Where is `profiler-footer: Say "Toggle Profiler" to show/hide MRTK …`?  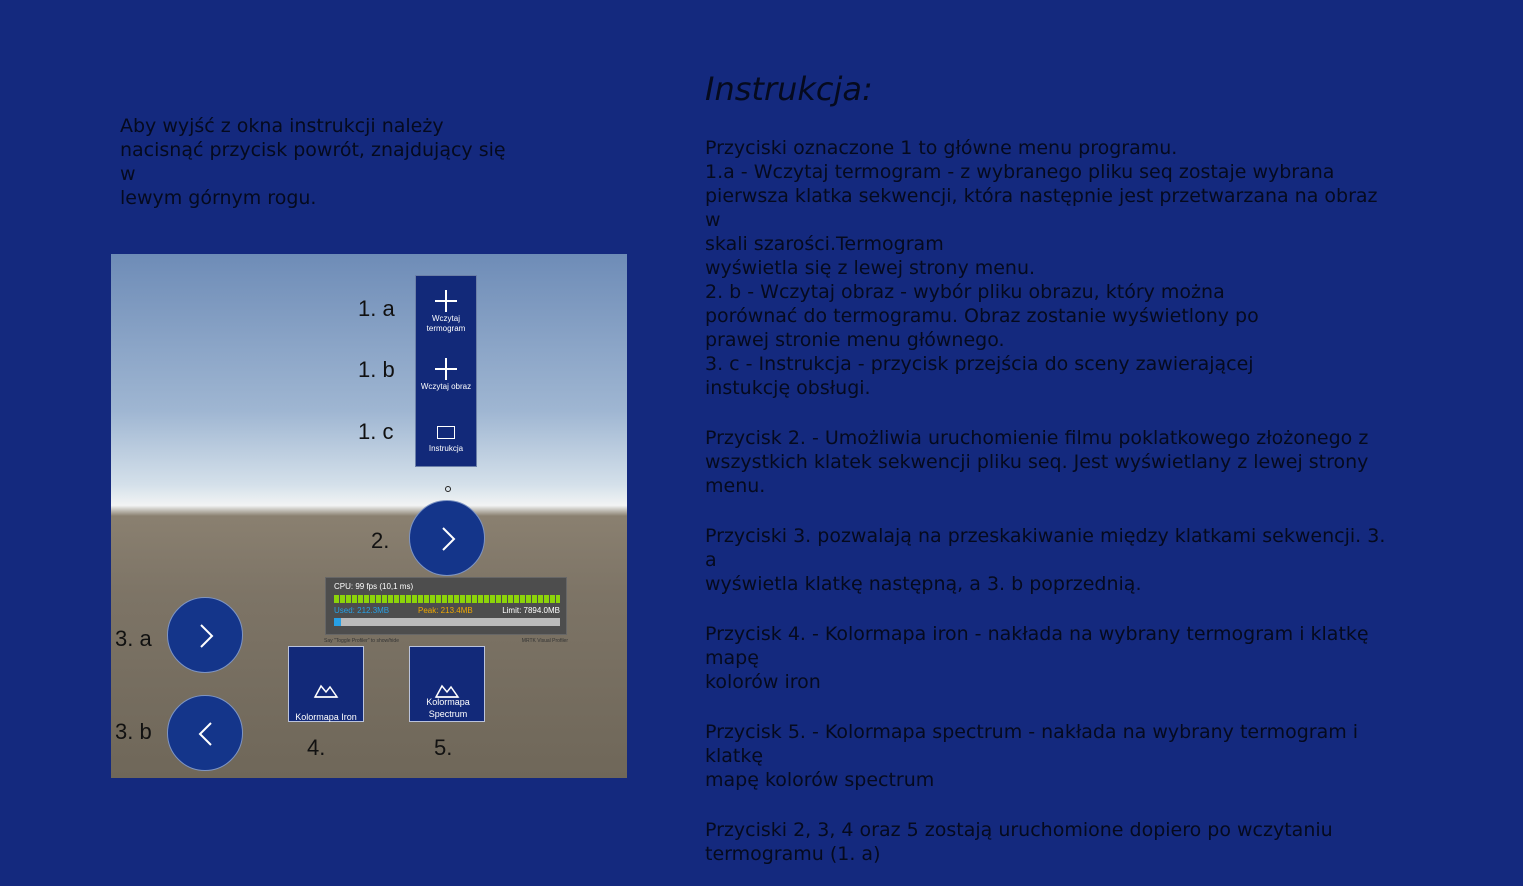 profiler-footer: Say "Toggle Profiler" to show/hide MRTK … is located at coordinates (446, 641).